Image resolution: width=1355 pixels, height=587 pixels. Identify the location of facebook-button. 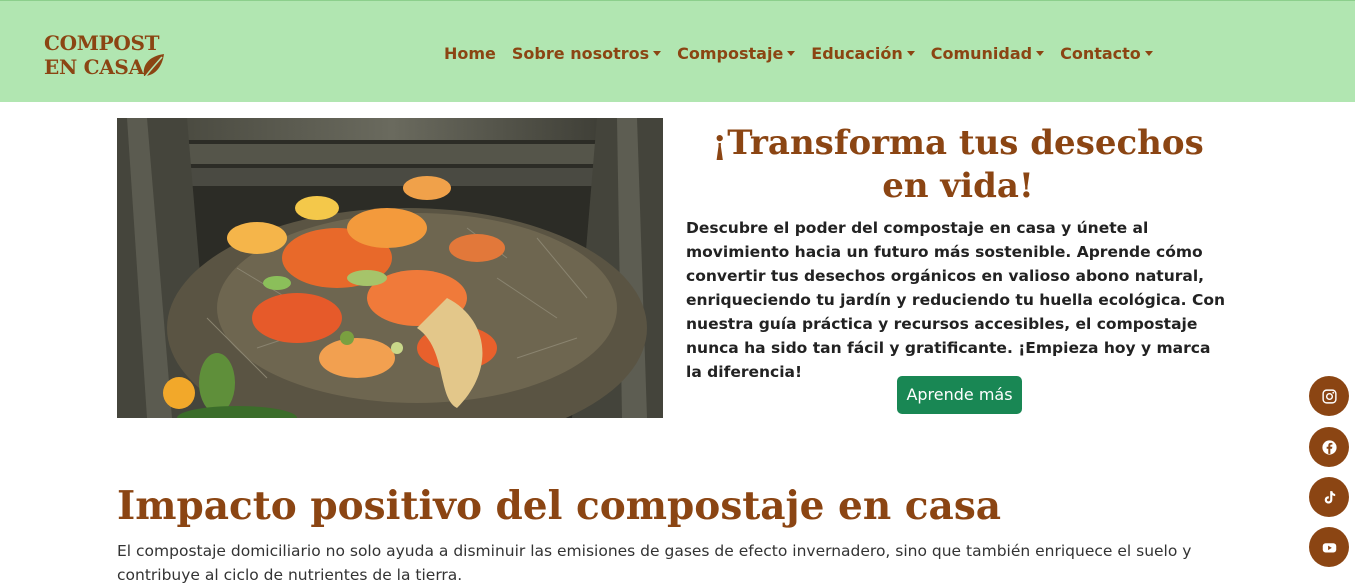
(1329, 447).